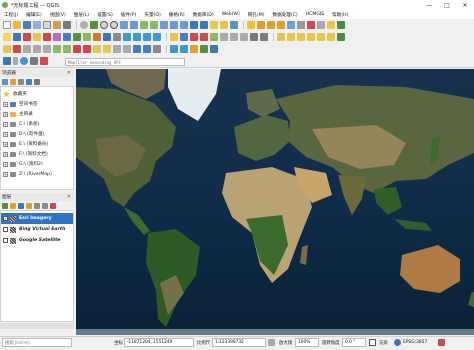  Describe the element at coordinates (25, 154) in the screenshot. I see `tree-item-drive-f: + F:\ (资料文档)` at that location.